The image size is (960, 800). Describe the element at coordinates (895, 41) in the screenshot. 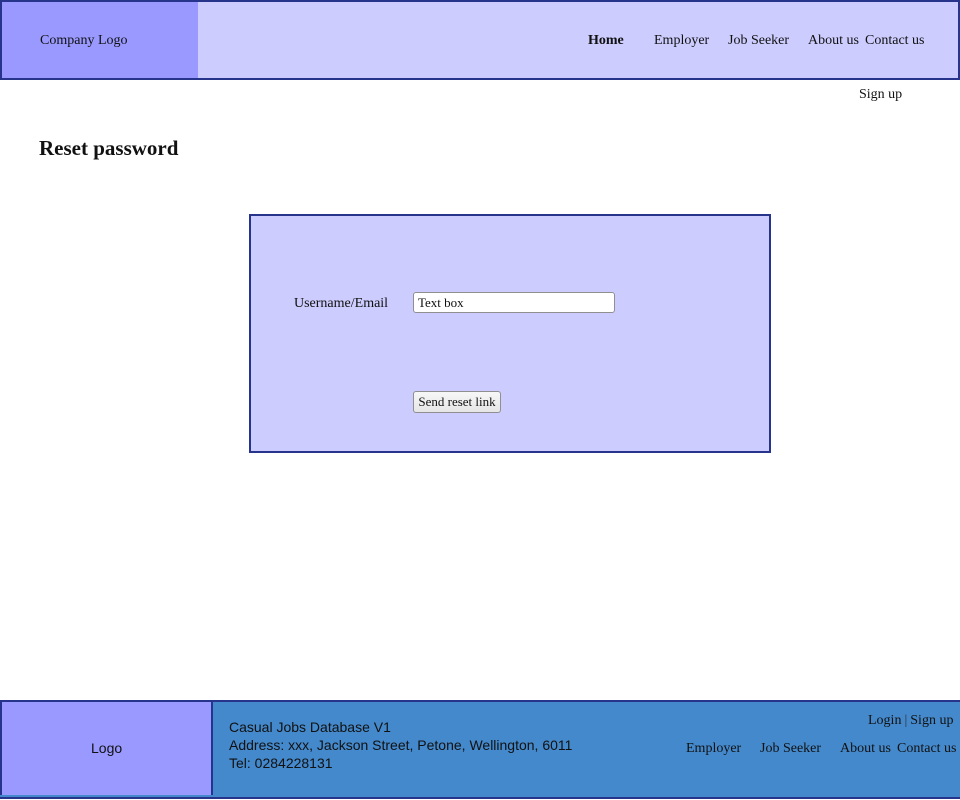

I see `nav-contact-us: Contact us` at that location.